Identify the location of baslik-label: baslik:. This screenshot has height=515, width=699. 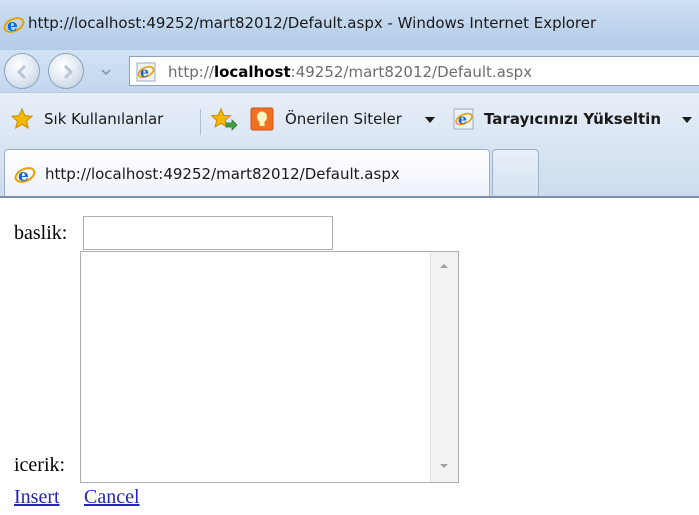
(41, 233).